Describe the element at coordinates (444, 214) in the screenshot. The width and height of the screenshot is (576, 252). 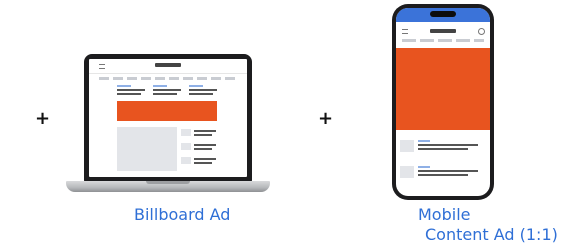
I see `mobile-ad-caption-line1: Mobile` at that location.